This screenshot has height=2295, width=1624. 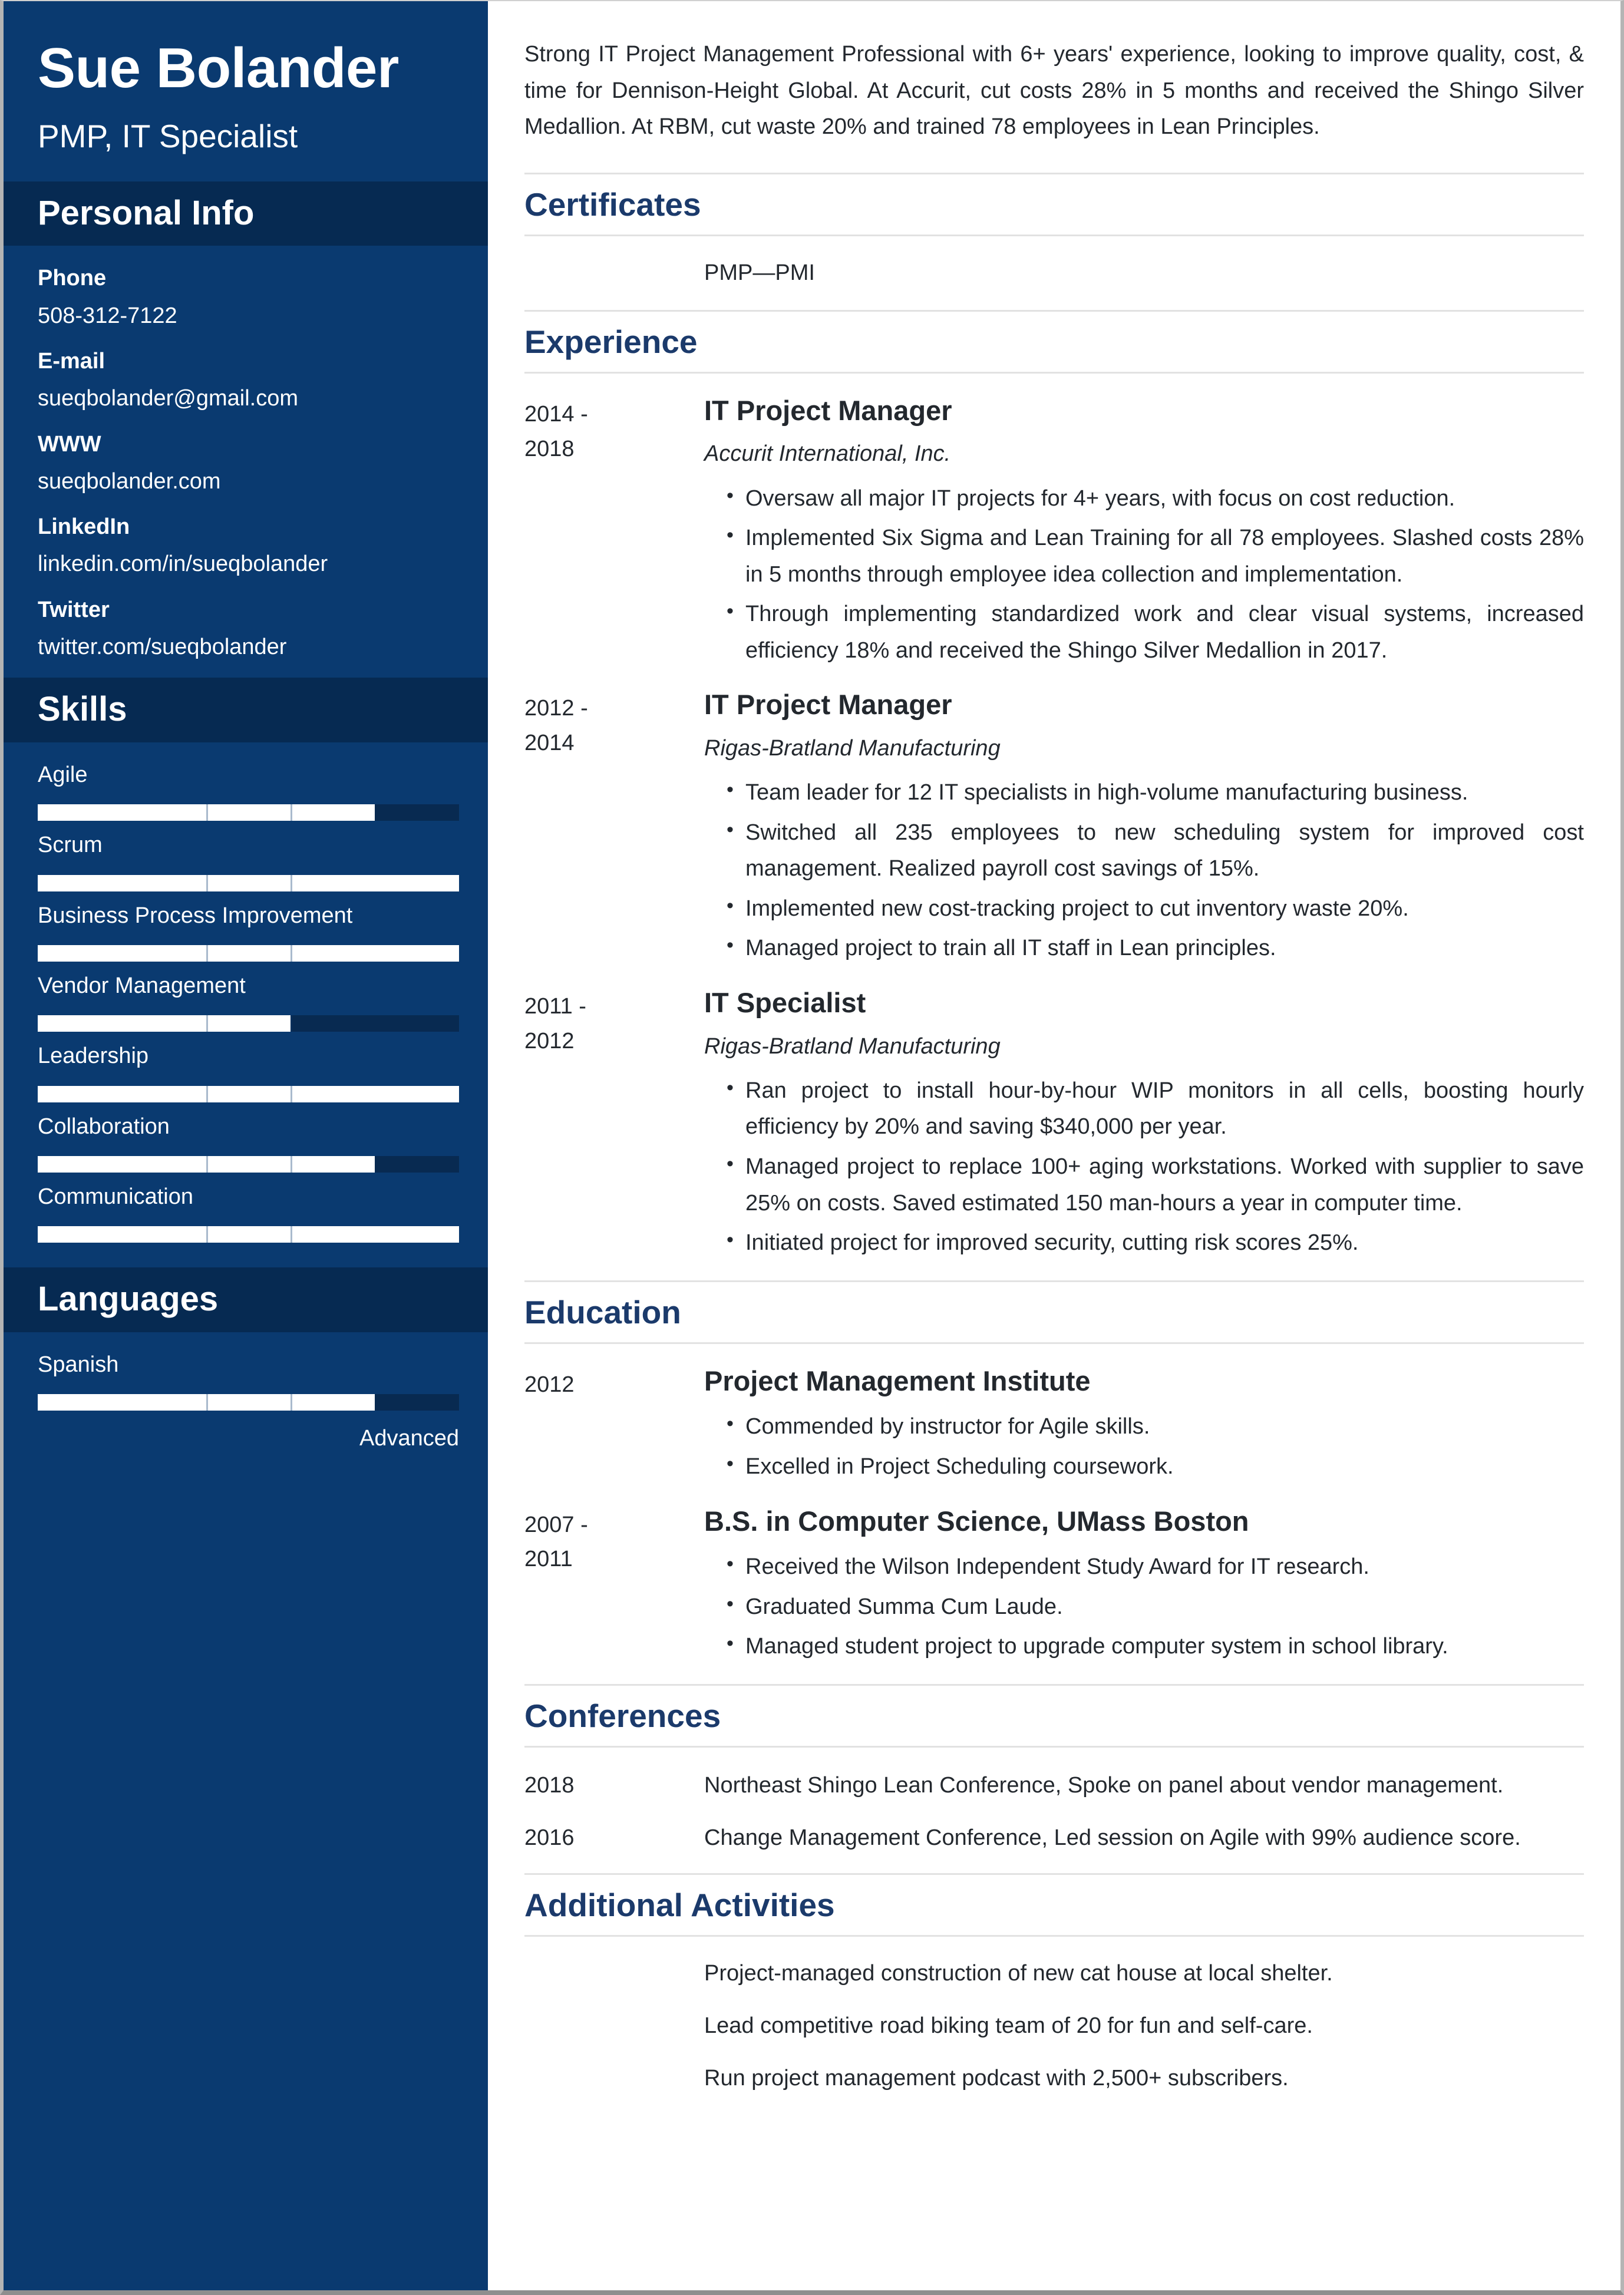 I want to click on personal-info-item: LinkedIn linkedin.com/in/sueqbolander, so click(x=246, y=546).